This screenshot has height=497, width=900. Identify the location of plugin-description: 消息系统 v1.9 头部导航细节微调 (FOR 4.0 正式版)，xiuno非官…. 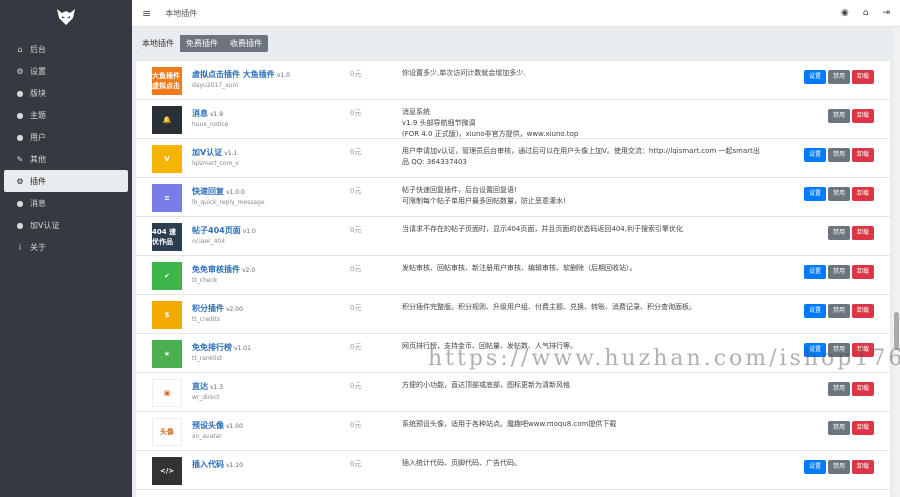
(490, 123).